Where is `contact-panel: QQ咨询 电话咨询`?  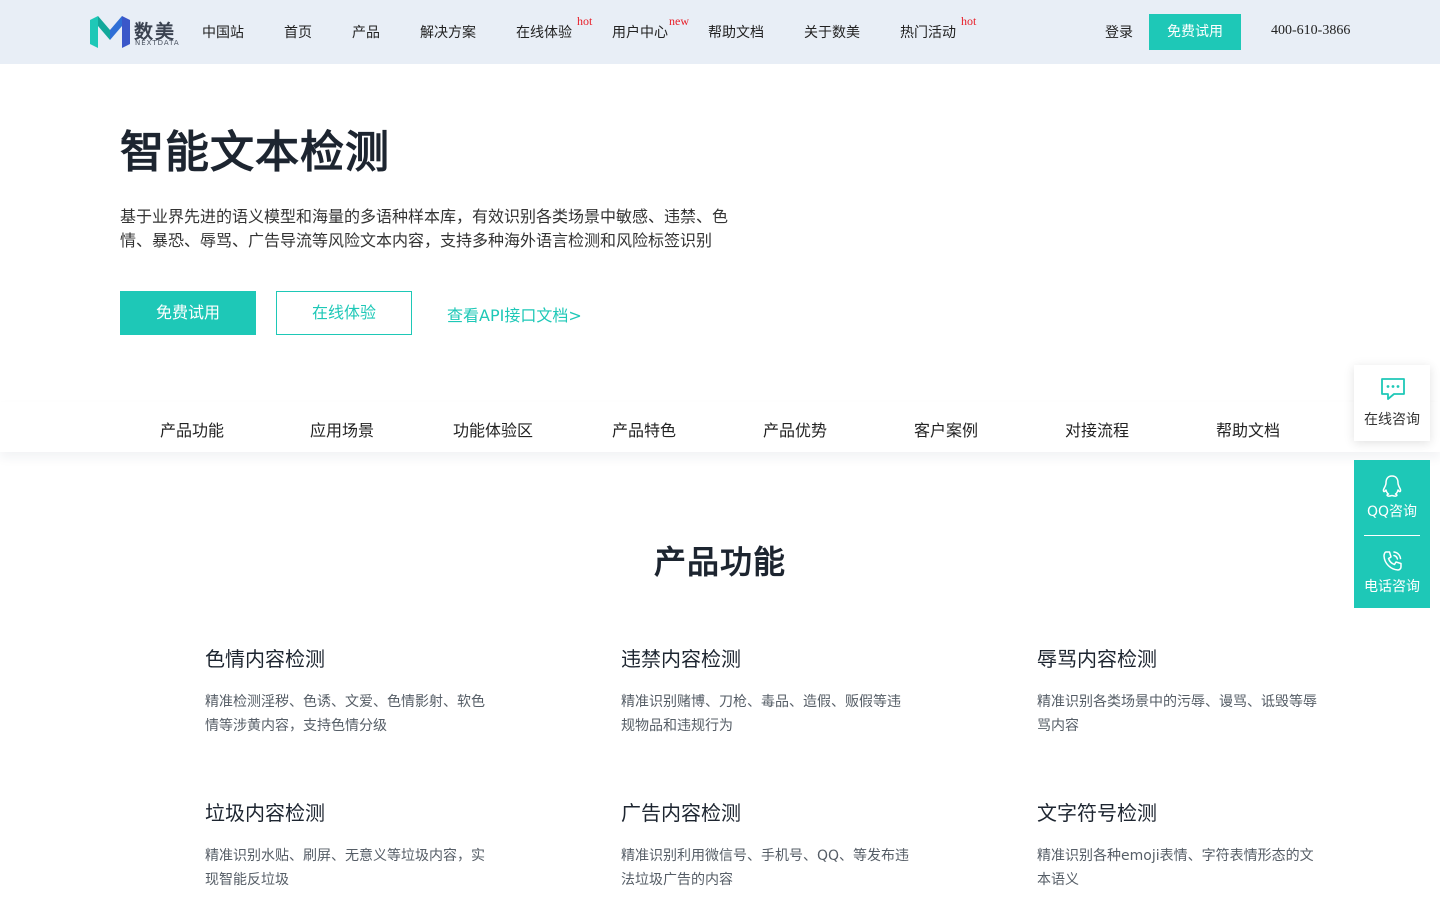
contact-panel: QQ咨询 电话咨询 is located at coordinates (1392, 534).